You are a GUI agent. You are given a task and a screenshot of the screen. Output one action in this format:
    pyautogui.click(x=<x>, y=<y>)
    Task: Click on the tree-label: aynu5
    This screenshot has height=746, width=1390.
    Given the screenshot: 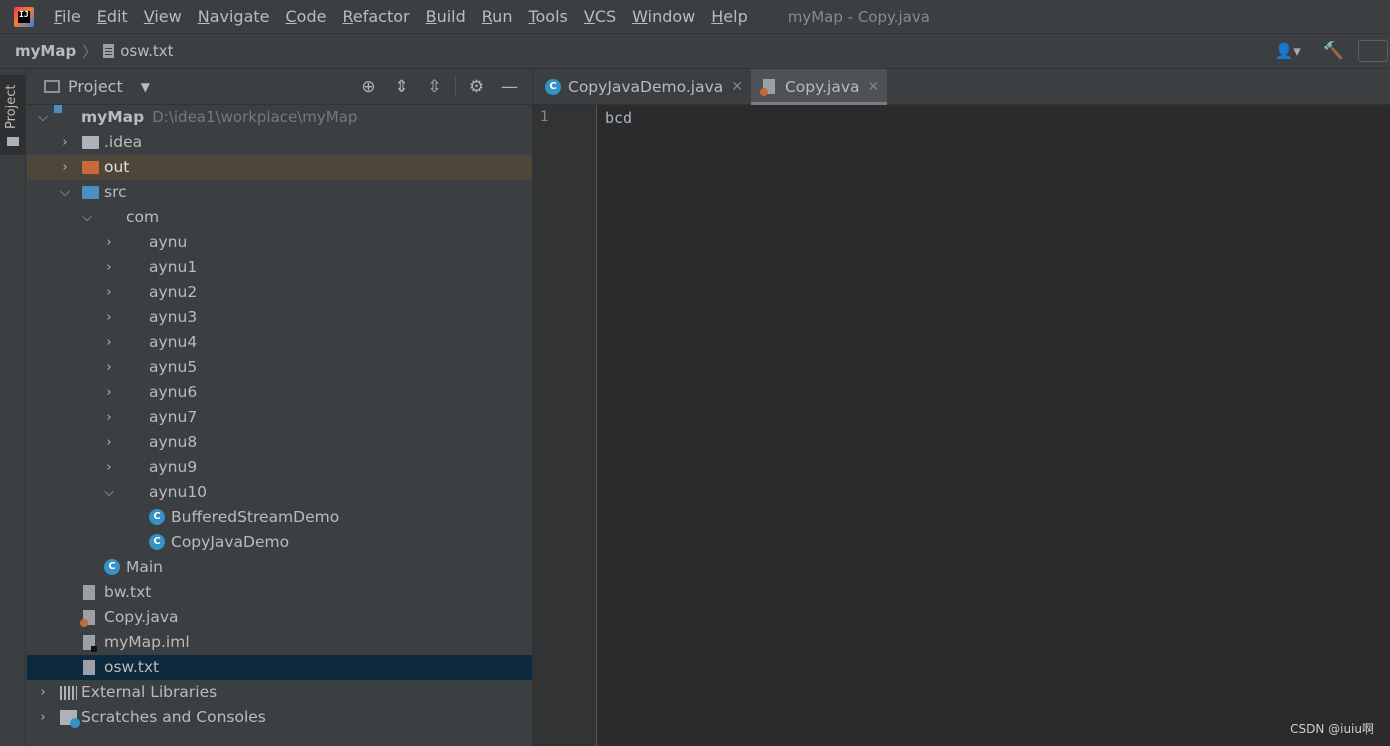 What is the action you would take?
    pyautogui.click(x=173, y=367)
    